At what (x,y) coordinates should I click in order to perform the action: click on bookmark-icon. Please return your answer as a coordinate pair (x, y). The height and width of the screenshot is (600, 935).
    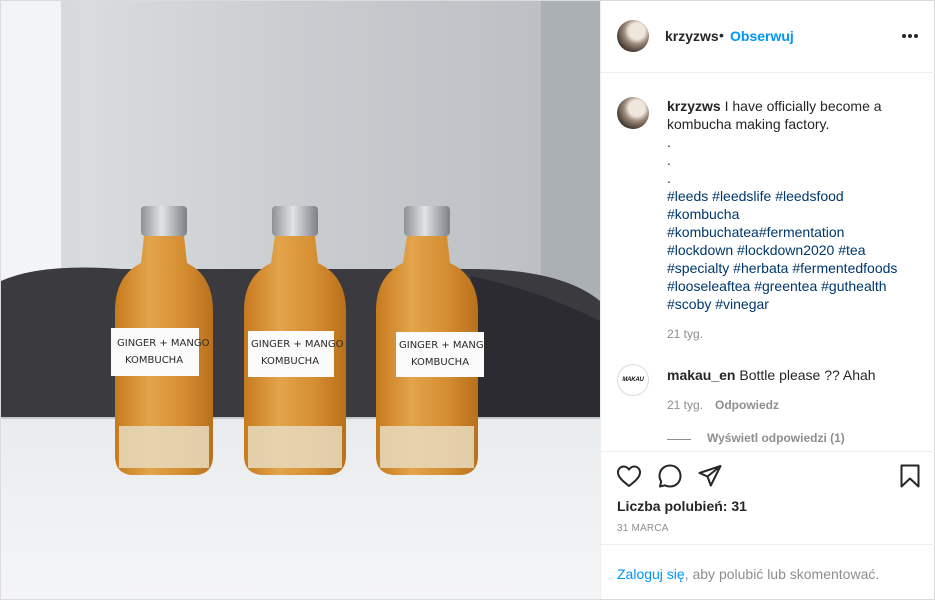
    Looking at the image, I should click on (910, 476).